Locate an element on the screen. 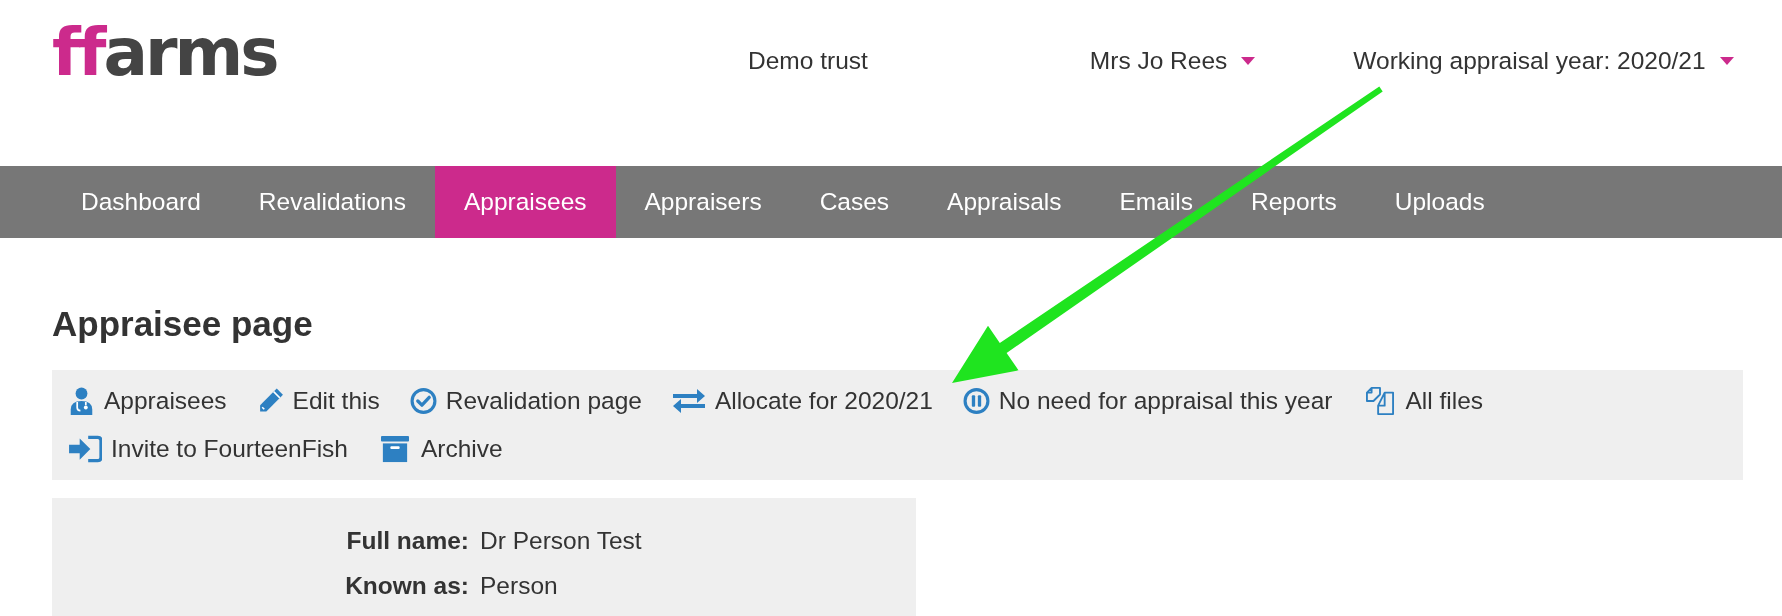  page-title: Appraisee page is located at coordinates (182, 324).